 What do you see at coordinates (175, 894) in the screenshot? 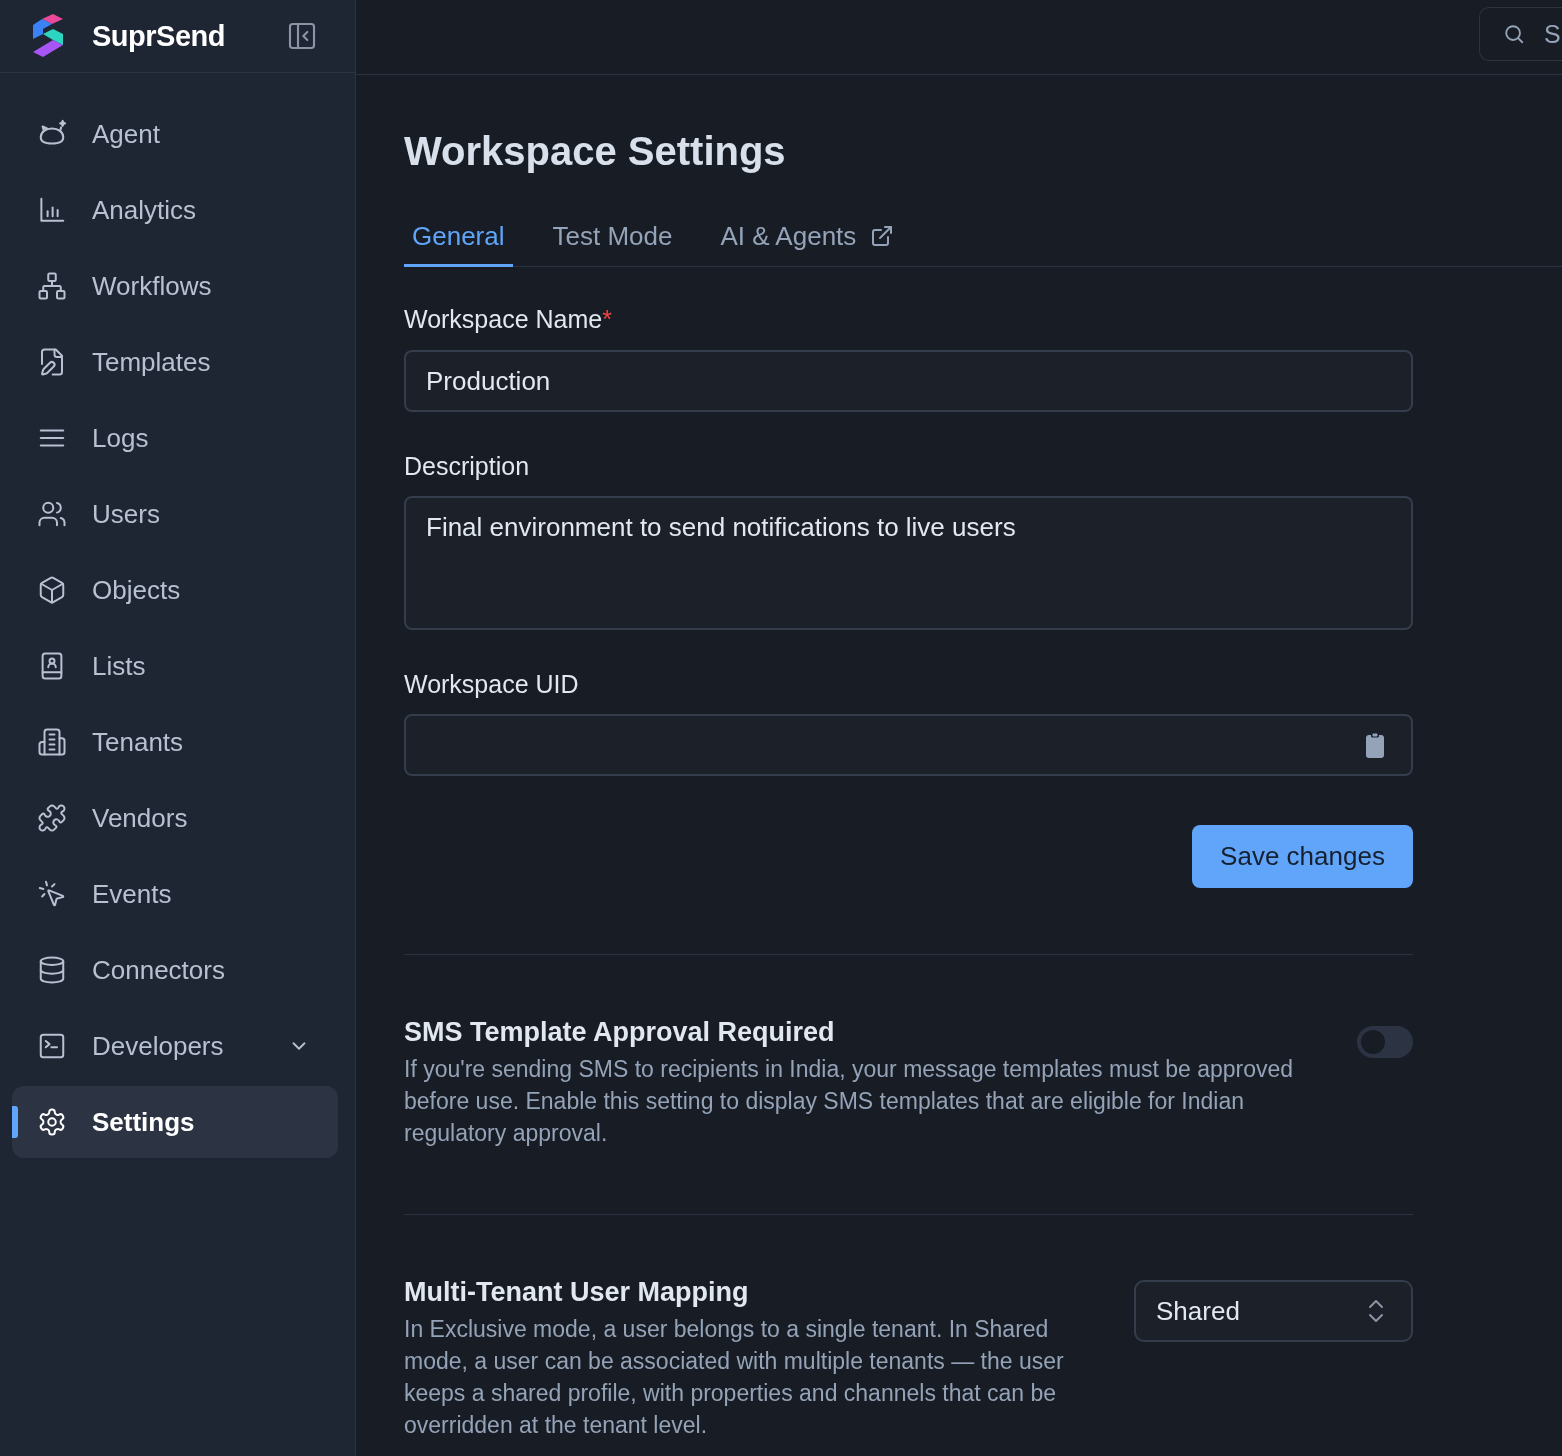
I see `sidebar-item: Events` at bounding box center [175, 894].